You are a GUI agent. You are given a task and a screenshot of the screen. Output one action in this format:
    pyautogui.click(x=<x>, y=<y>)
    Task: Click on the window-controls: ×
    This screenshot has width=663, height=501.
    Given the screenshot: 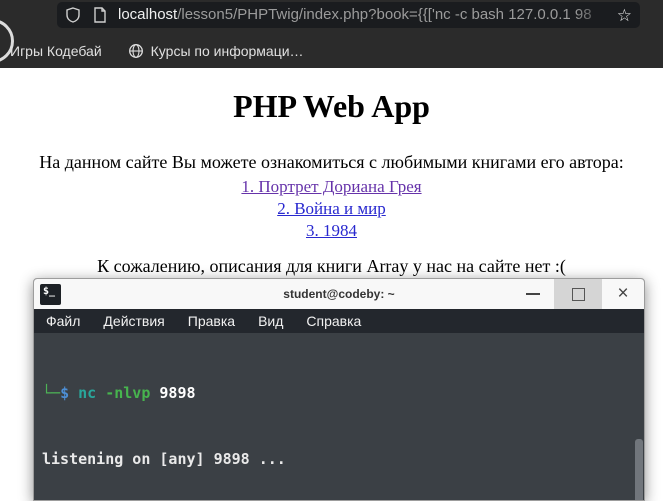 What is the action you would take?
    pyautogui.click(x=578, y=294)
    